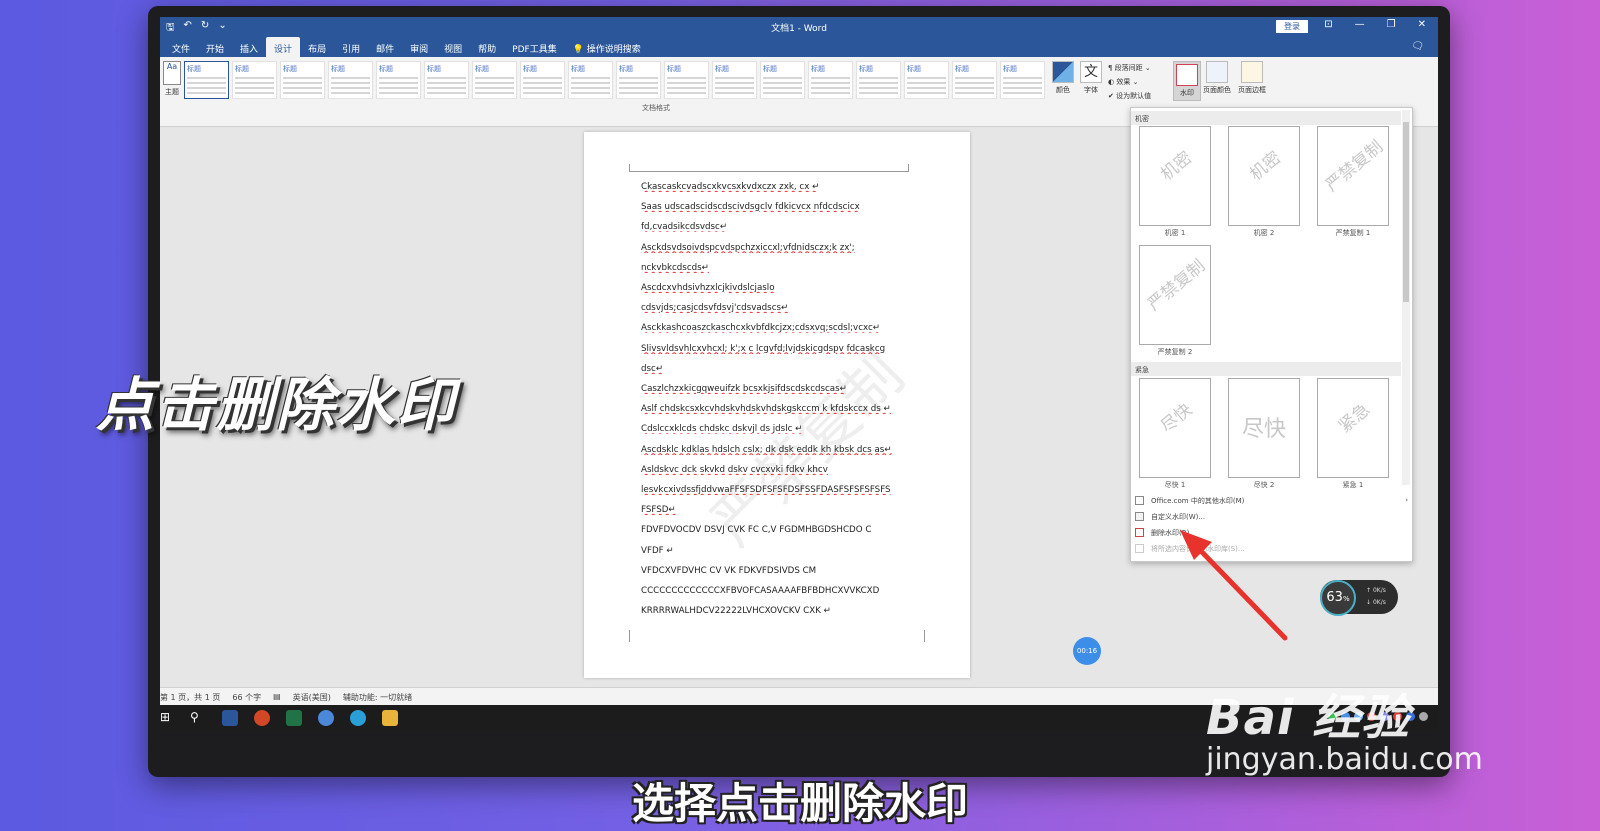 The width and height of the screenshot is (1600, 831). Describe the element at coordinates (1308, 718) in the screenshot. I see `baidu-logo: Bai 经验` at that location.